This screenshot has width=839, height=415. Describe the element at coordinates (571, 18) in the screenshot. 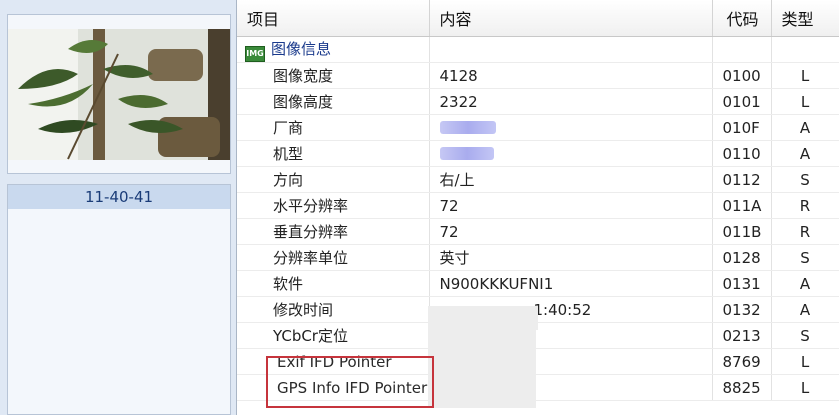

I see `column-header-content: 内容` at that location.